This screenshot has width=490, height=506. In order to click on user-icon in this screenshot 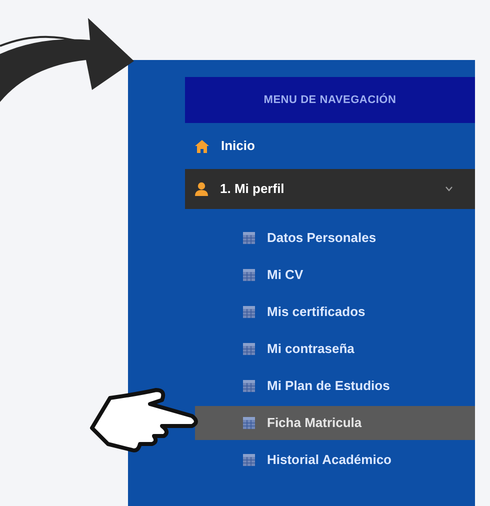, I will do `click(201, 189)`.